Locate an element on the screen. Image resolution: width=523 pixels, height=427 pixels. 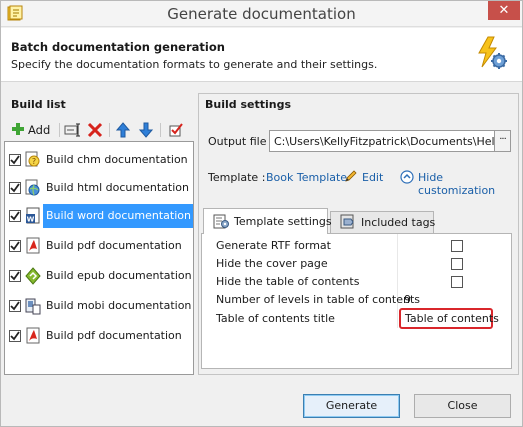
check-all-icon is located at coordinates (176, 130).